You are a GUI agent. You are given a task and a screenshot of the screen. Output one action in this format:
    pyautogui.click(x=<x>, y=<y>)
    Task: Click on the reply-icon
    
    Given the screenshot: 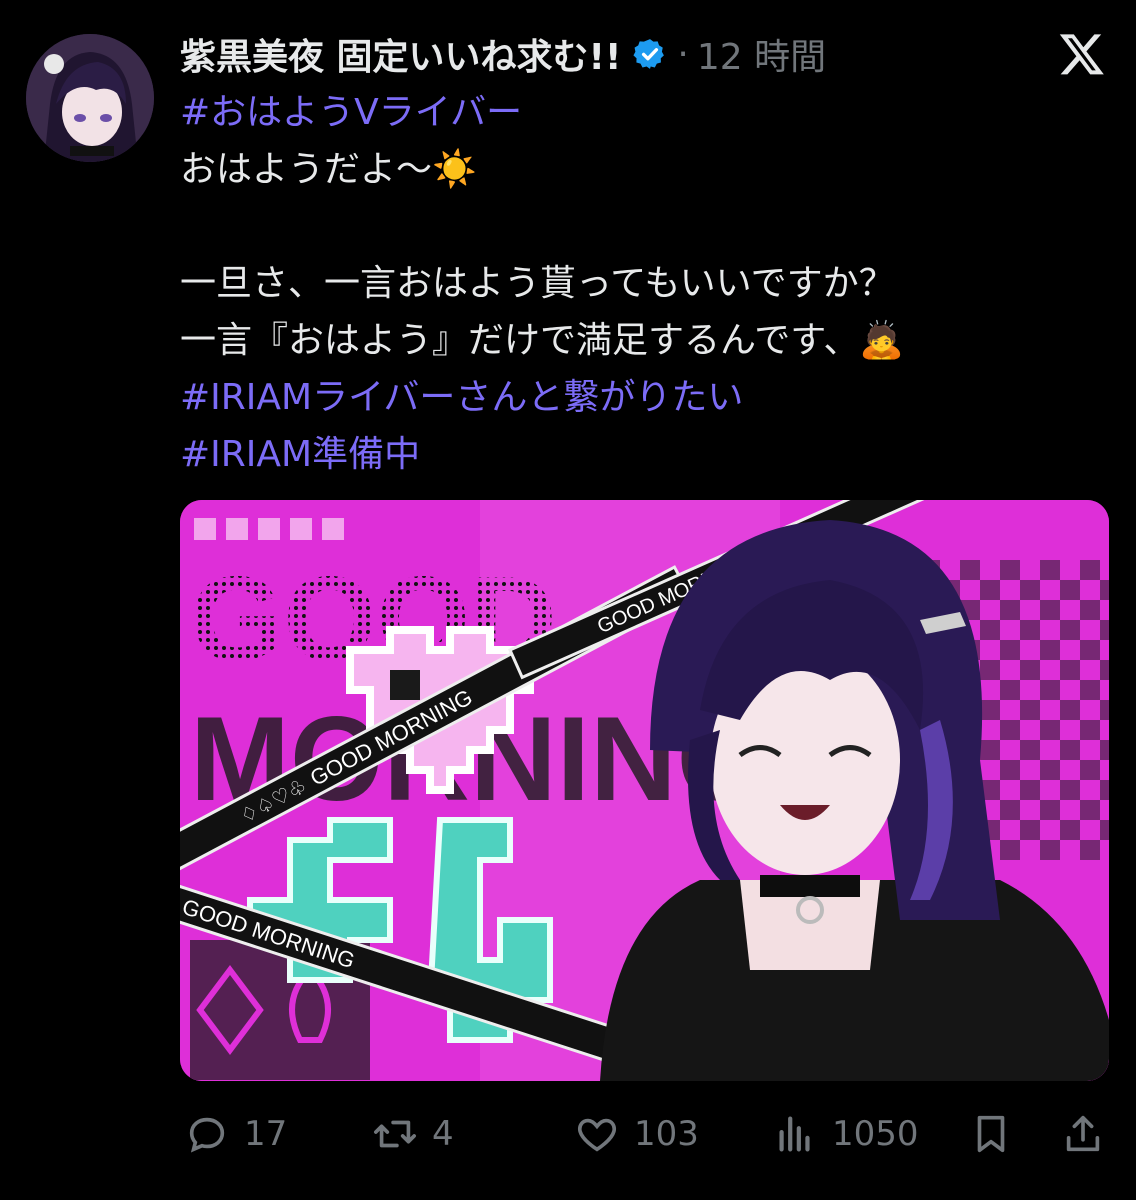 What is the action you would take?
    pyautogui.click(x=207, y=1135)
    